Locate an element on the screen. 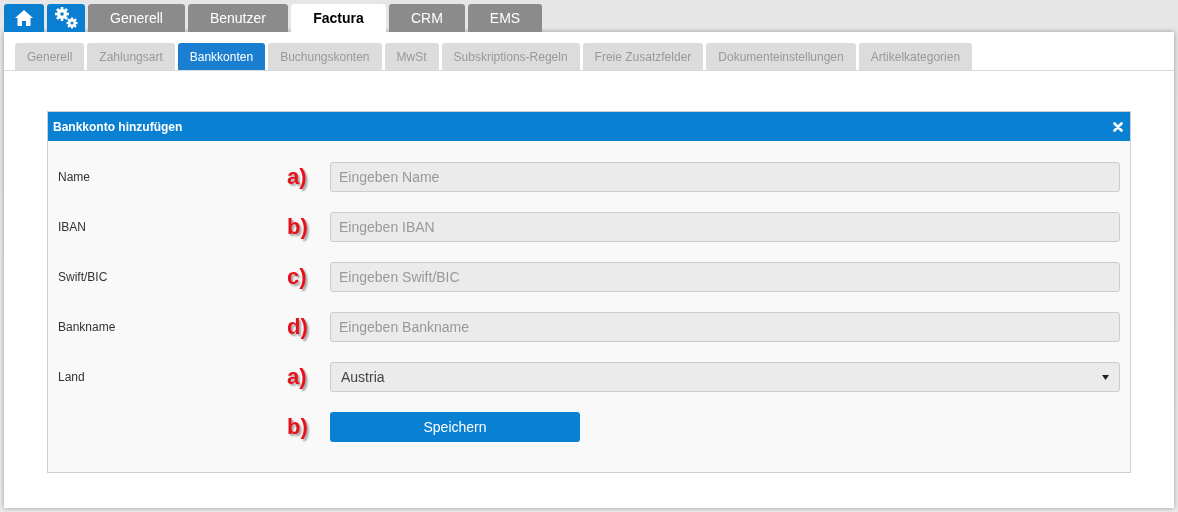 The image size is (1178, 512). sub-tab: Buchungskonten is located at coordinates (325, 56).